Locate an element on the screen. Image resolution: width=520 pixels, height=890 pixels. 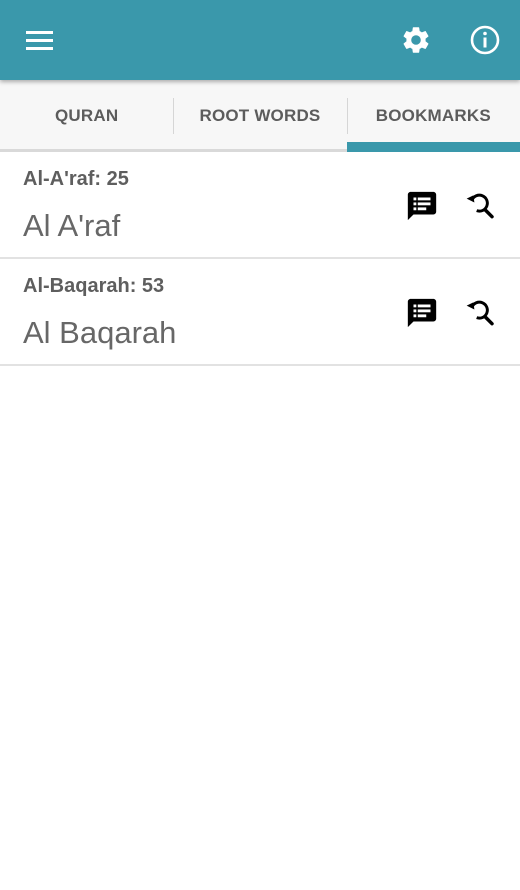
tab-bookmarks: BOOKMARKS is located at coordinates (433, 116).